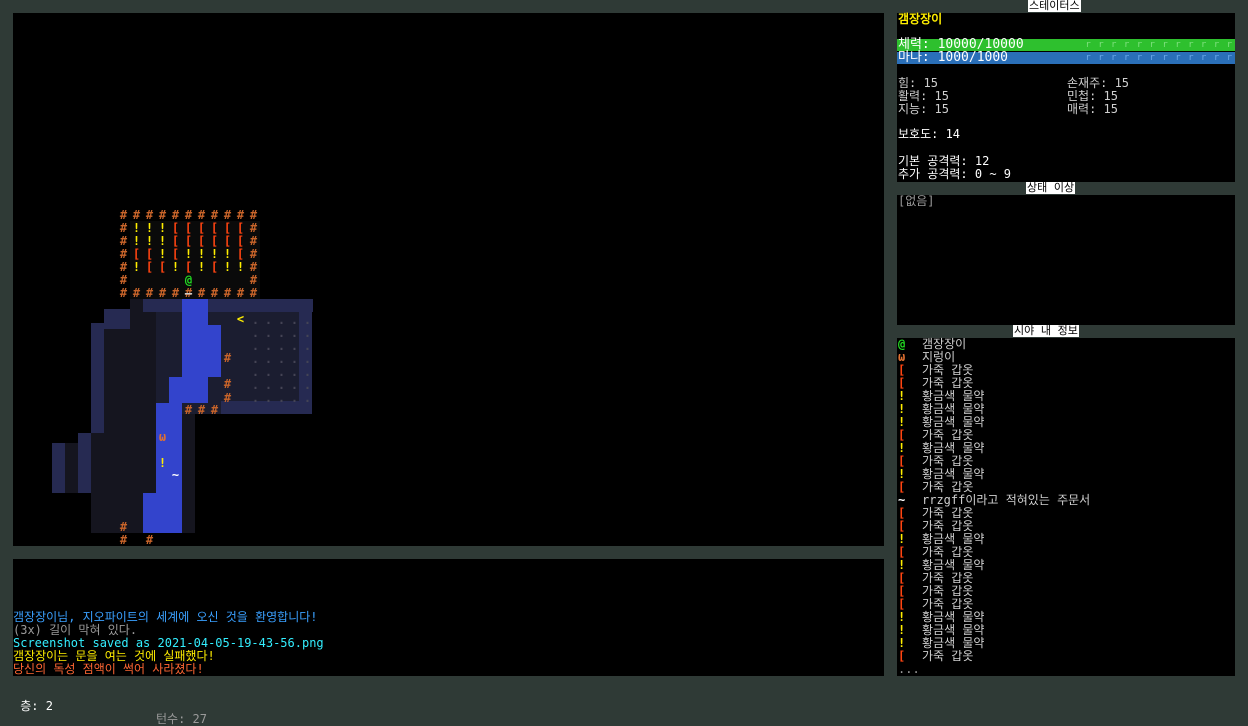 This screenshot has height=726, width=1248. I want to click on sight-panel-title: 시야 내 정보, so click(1046, 330).